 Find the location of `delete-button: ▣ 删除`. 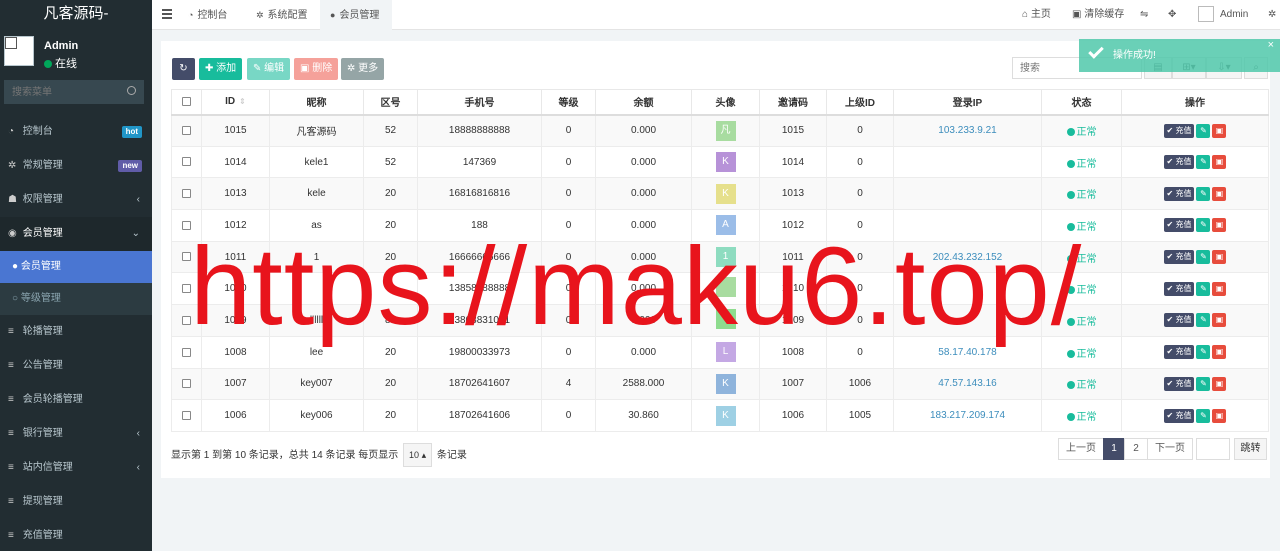

delete-button: ▣ 删除 is located at coordinates (316, 69).